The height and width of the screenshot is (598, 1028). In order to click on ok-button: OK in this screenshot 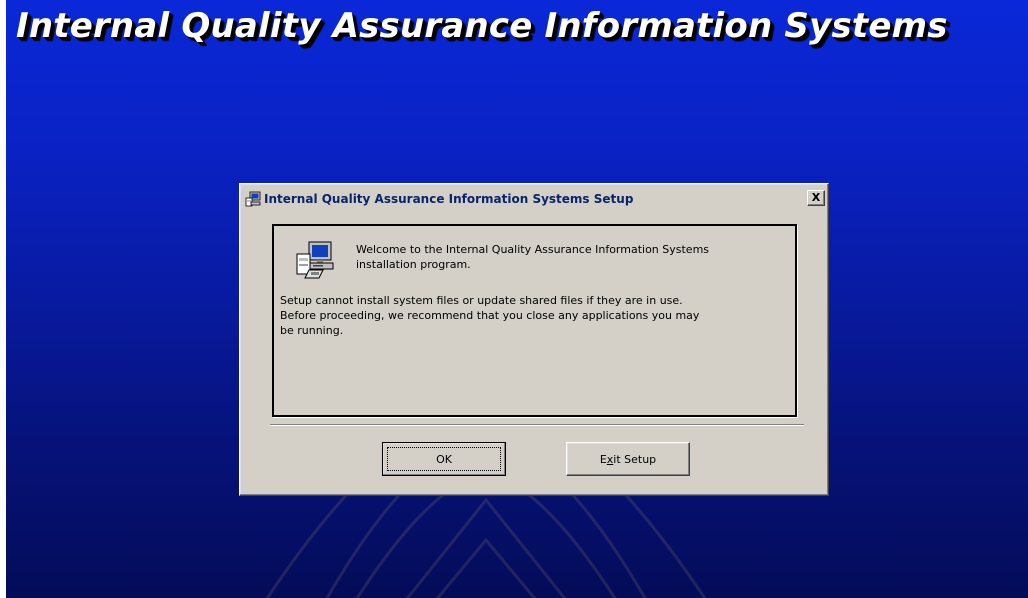, I will do `click(444, 459)`.